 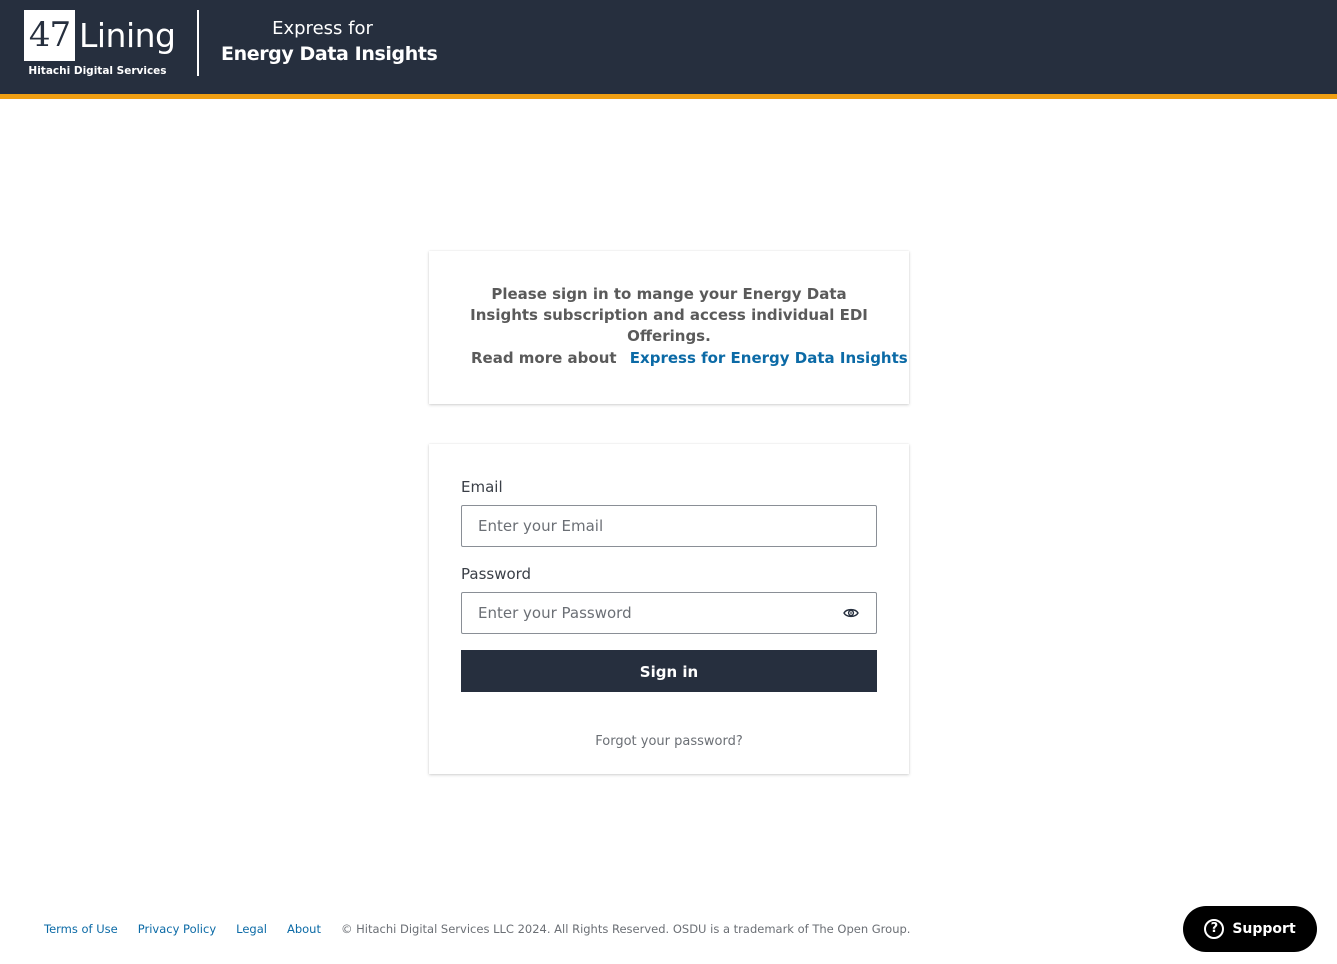 What do you see at coordinates (177, 929) in the screenshot?
I see `footer-link-privacy: Privacy Policy` at bounding box center [177, 929].